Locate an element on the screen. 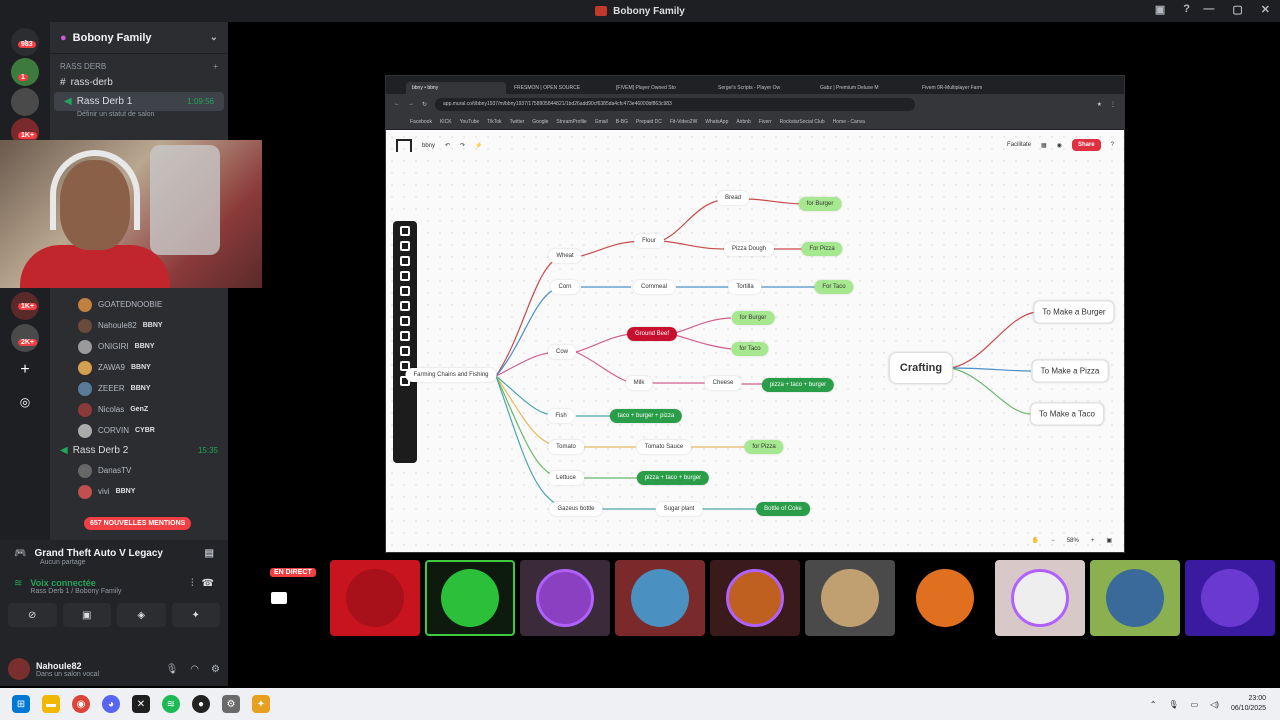 The image size is (1280, 720). screen-share-button: ▣ is located at coordinates (86, 615).